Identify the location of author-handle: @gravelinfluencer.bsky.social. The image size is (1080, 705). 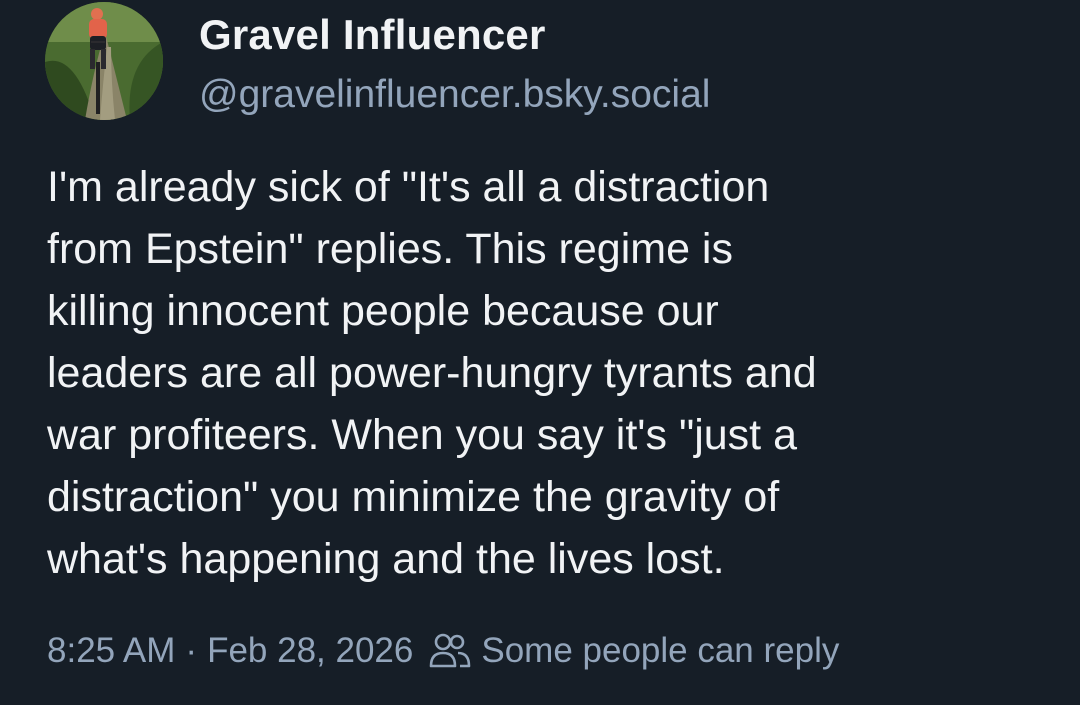
(454, 95).